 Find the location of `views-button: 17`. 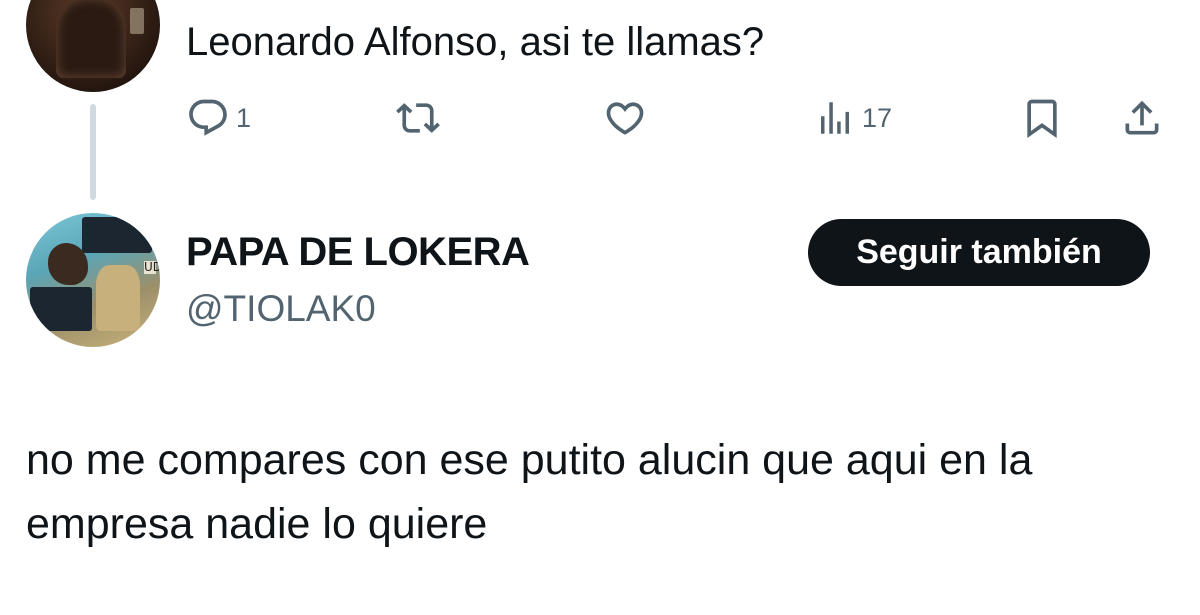

views-button: 17 is located at coordinates (853, 118).